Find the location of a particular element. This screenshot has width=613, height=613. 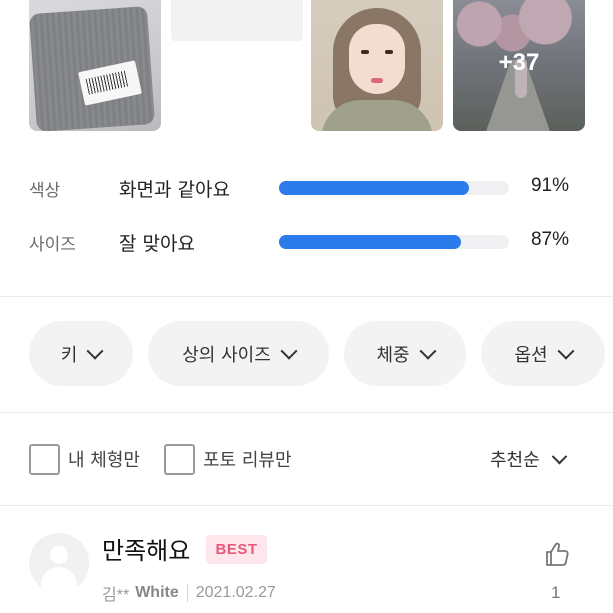

filter-chip-height: 키 is located at coordinates (81, 353).